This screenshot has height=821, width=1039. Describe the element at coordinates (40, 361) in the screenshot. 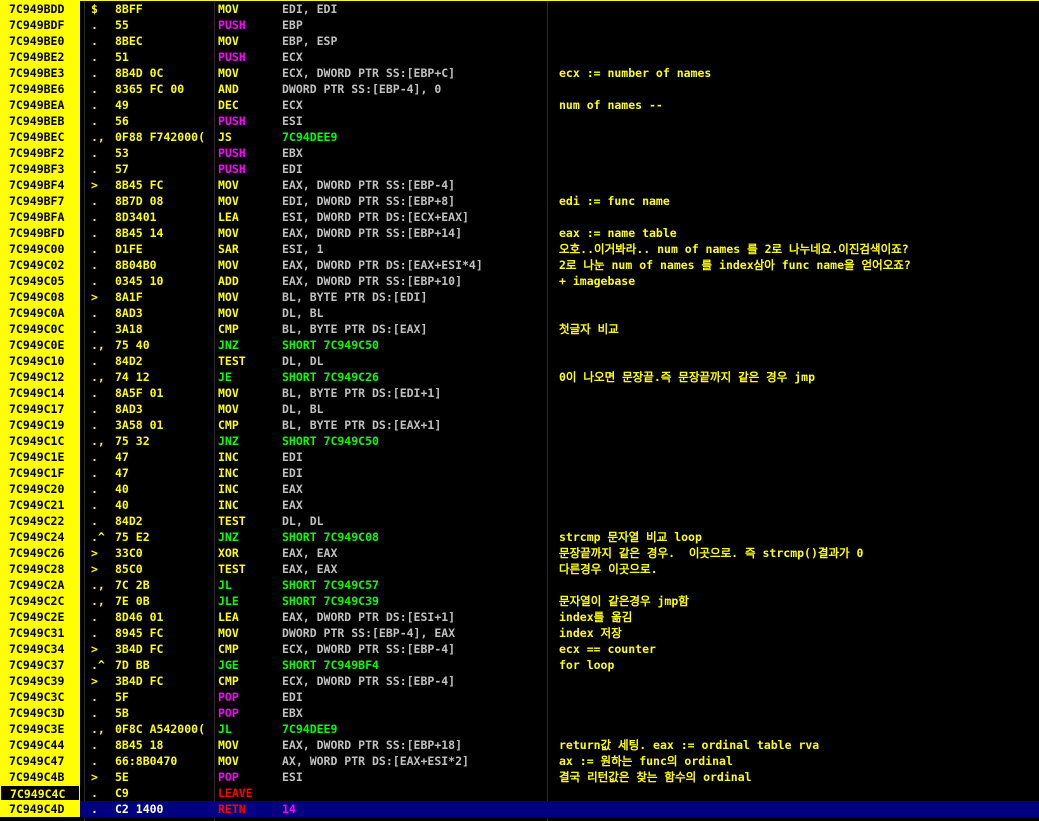

I see `address-cell: 7C949C10` at that location.